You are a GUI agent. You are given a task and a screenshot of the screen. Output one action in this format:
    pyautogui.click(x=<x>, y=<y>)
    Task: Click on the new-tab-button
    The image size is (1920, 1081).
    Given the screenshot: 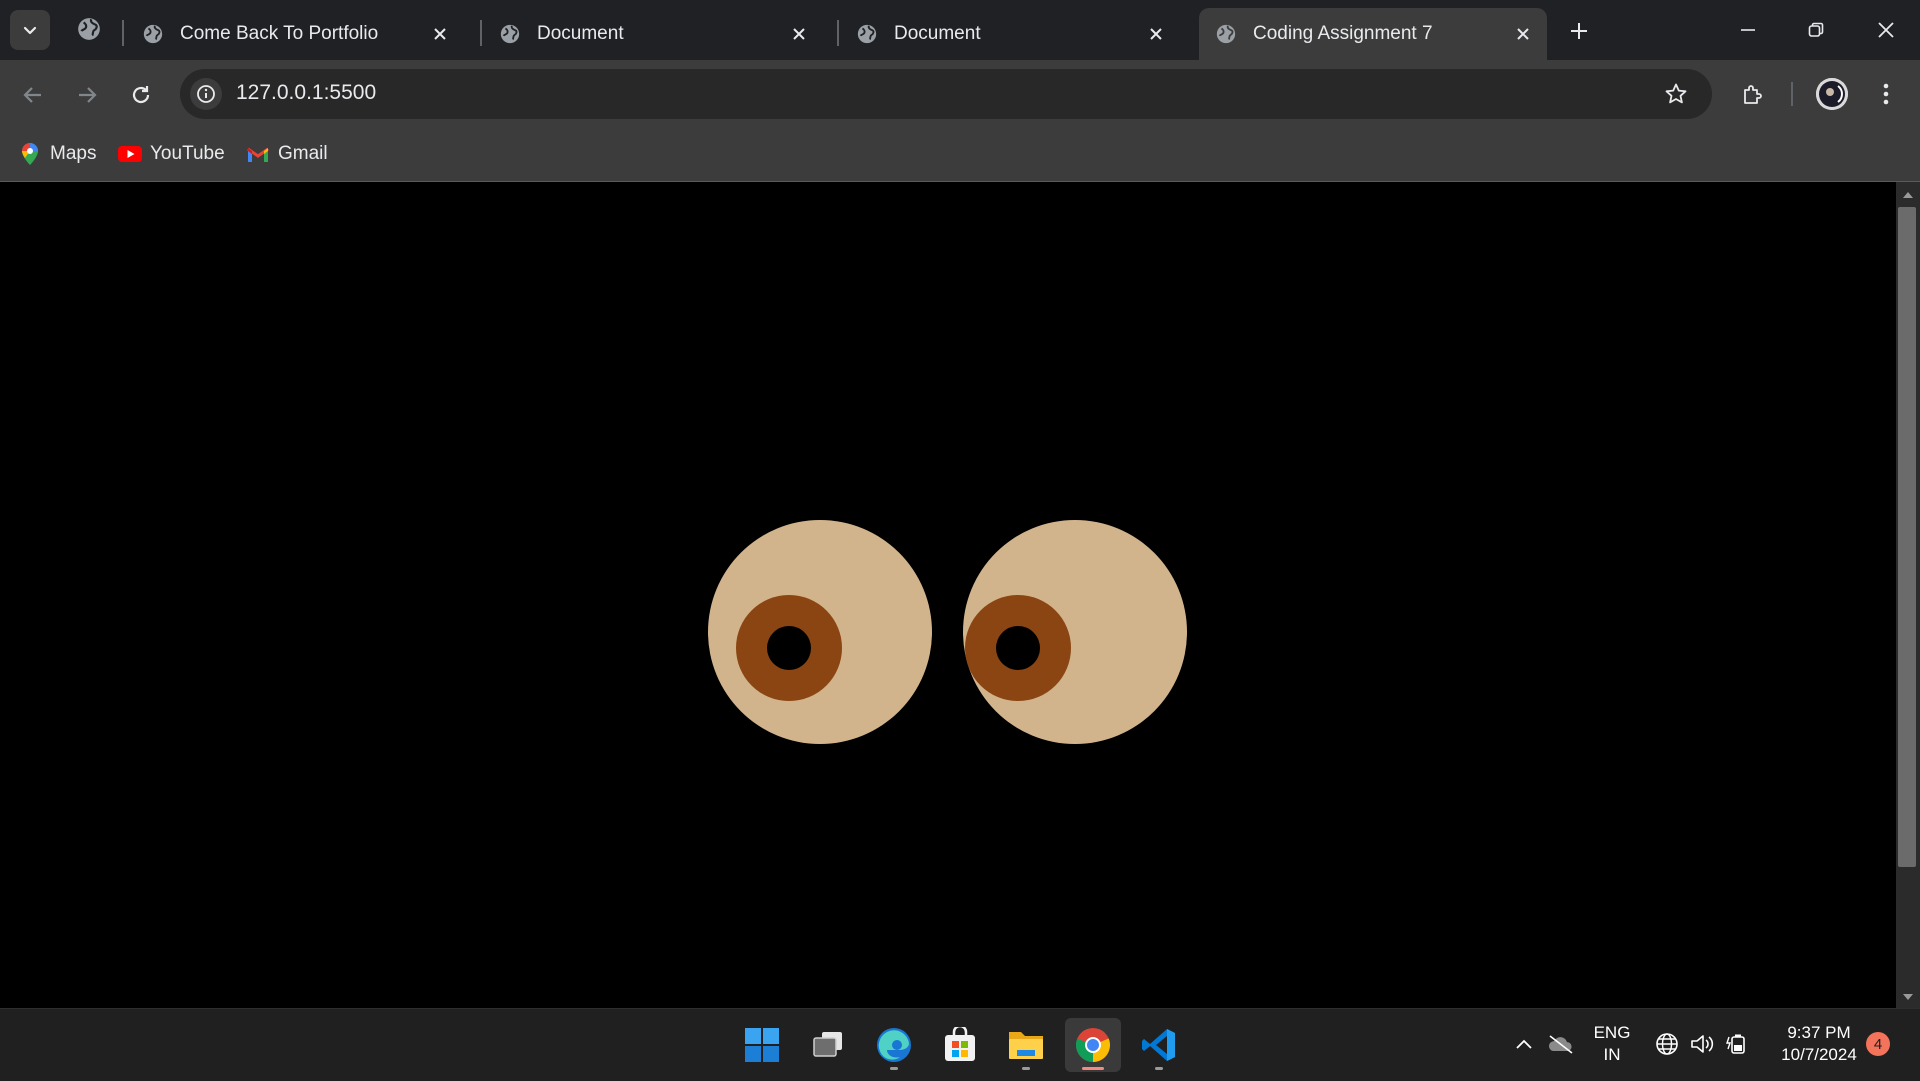 What is the action you would take?
    pyautogui.click(x=1579, y=31)
    